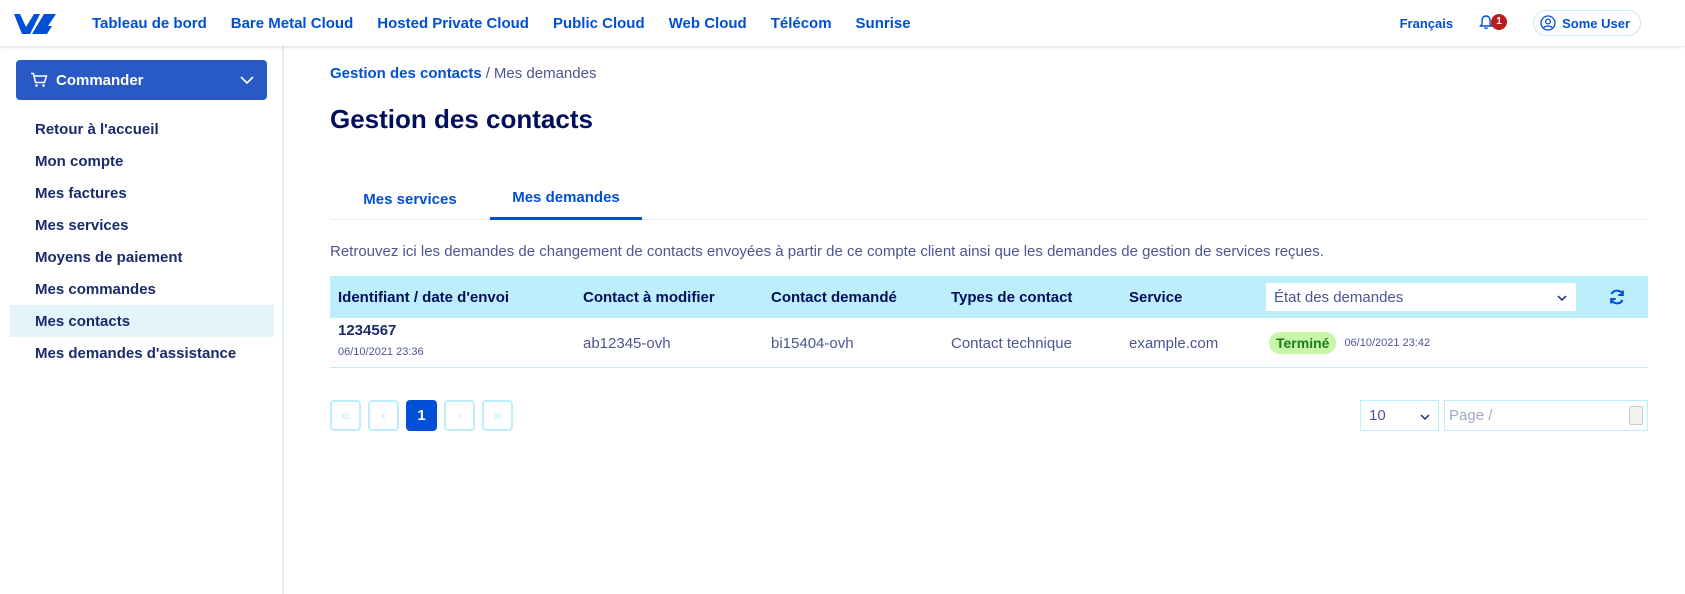 The width and height of the screenshot is (1685, 594). Describe the element at coordinates (421, 415) in the screenshot. I see `pagination-current-page: 1` at that location.